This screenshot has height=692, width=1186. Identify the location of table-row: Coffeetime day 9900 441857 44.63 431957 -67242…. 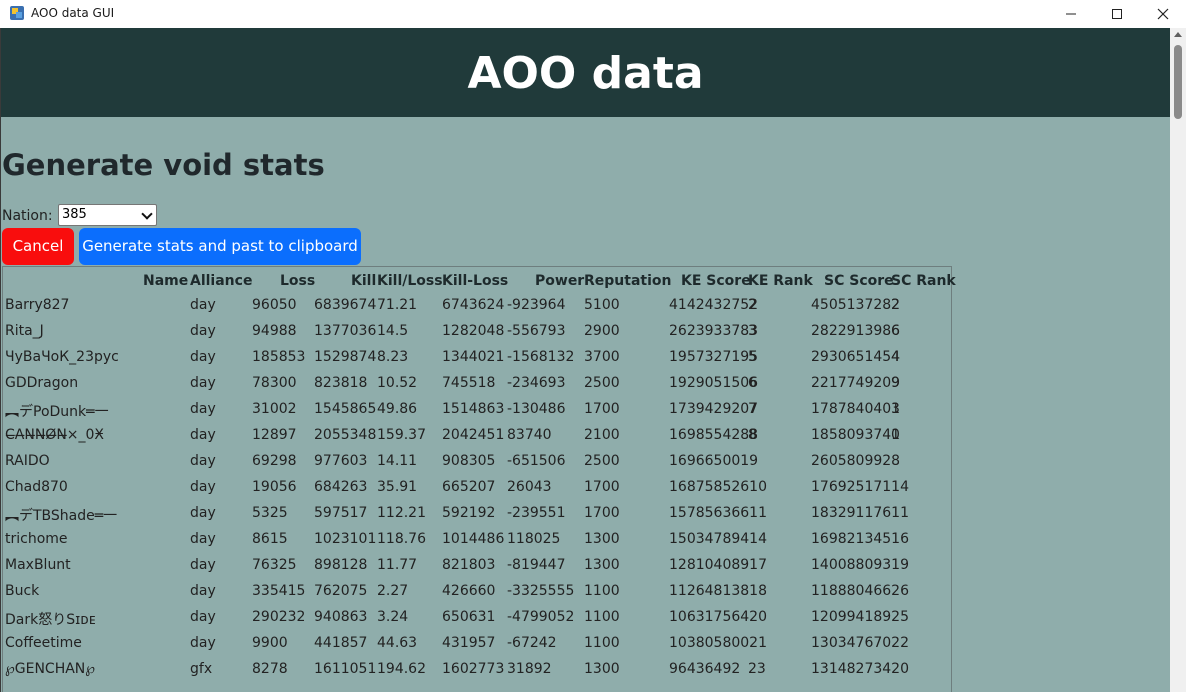
(477, 648).